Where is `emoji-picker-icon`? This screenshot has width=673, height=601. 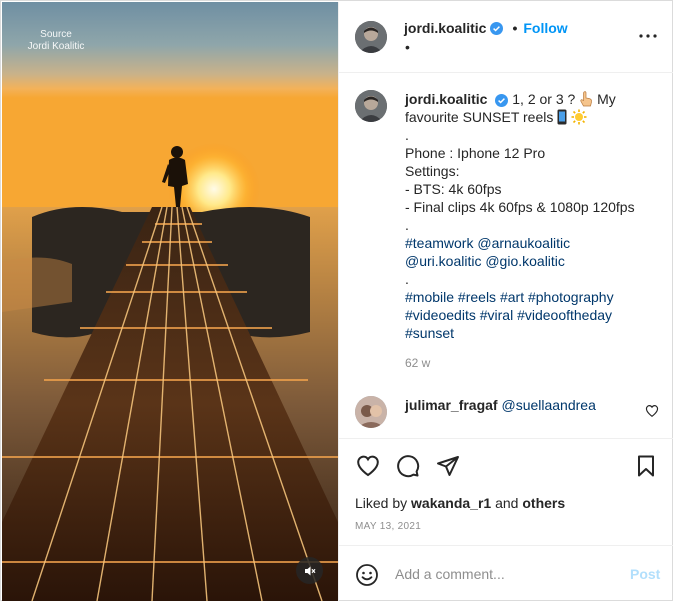 emoji-picker-icon is located at coordinates (367, 575).